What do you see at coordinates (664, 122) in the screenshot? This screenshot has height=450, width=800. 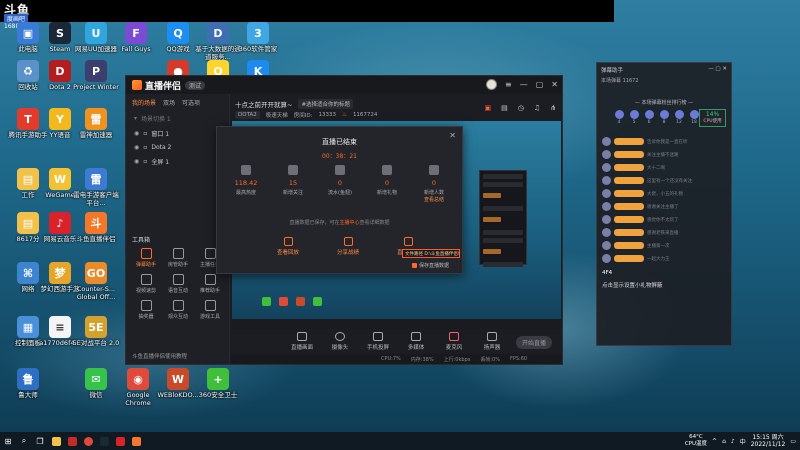 I see `badge-level: 8` at bounding box center [664, 122].